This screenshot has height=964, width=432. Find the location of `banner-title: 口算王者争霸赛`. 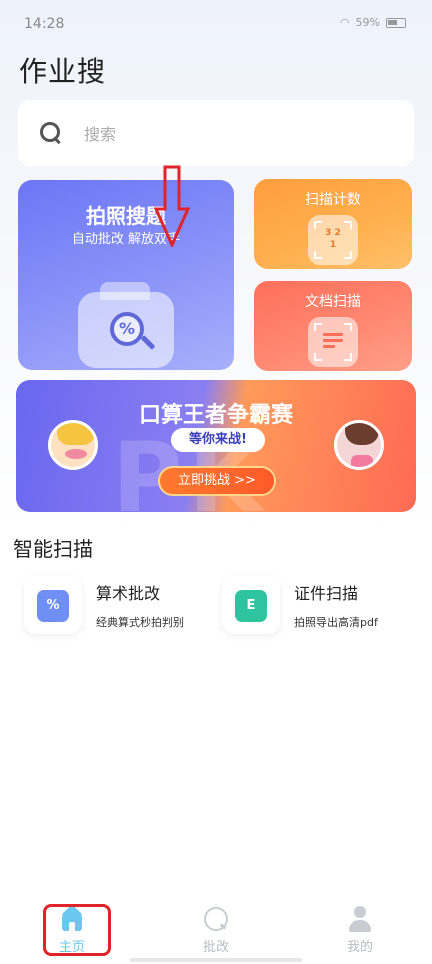

banner-title: 口算王者争霸赛 is located at coordinates (215, 415).